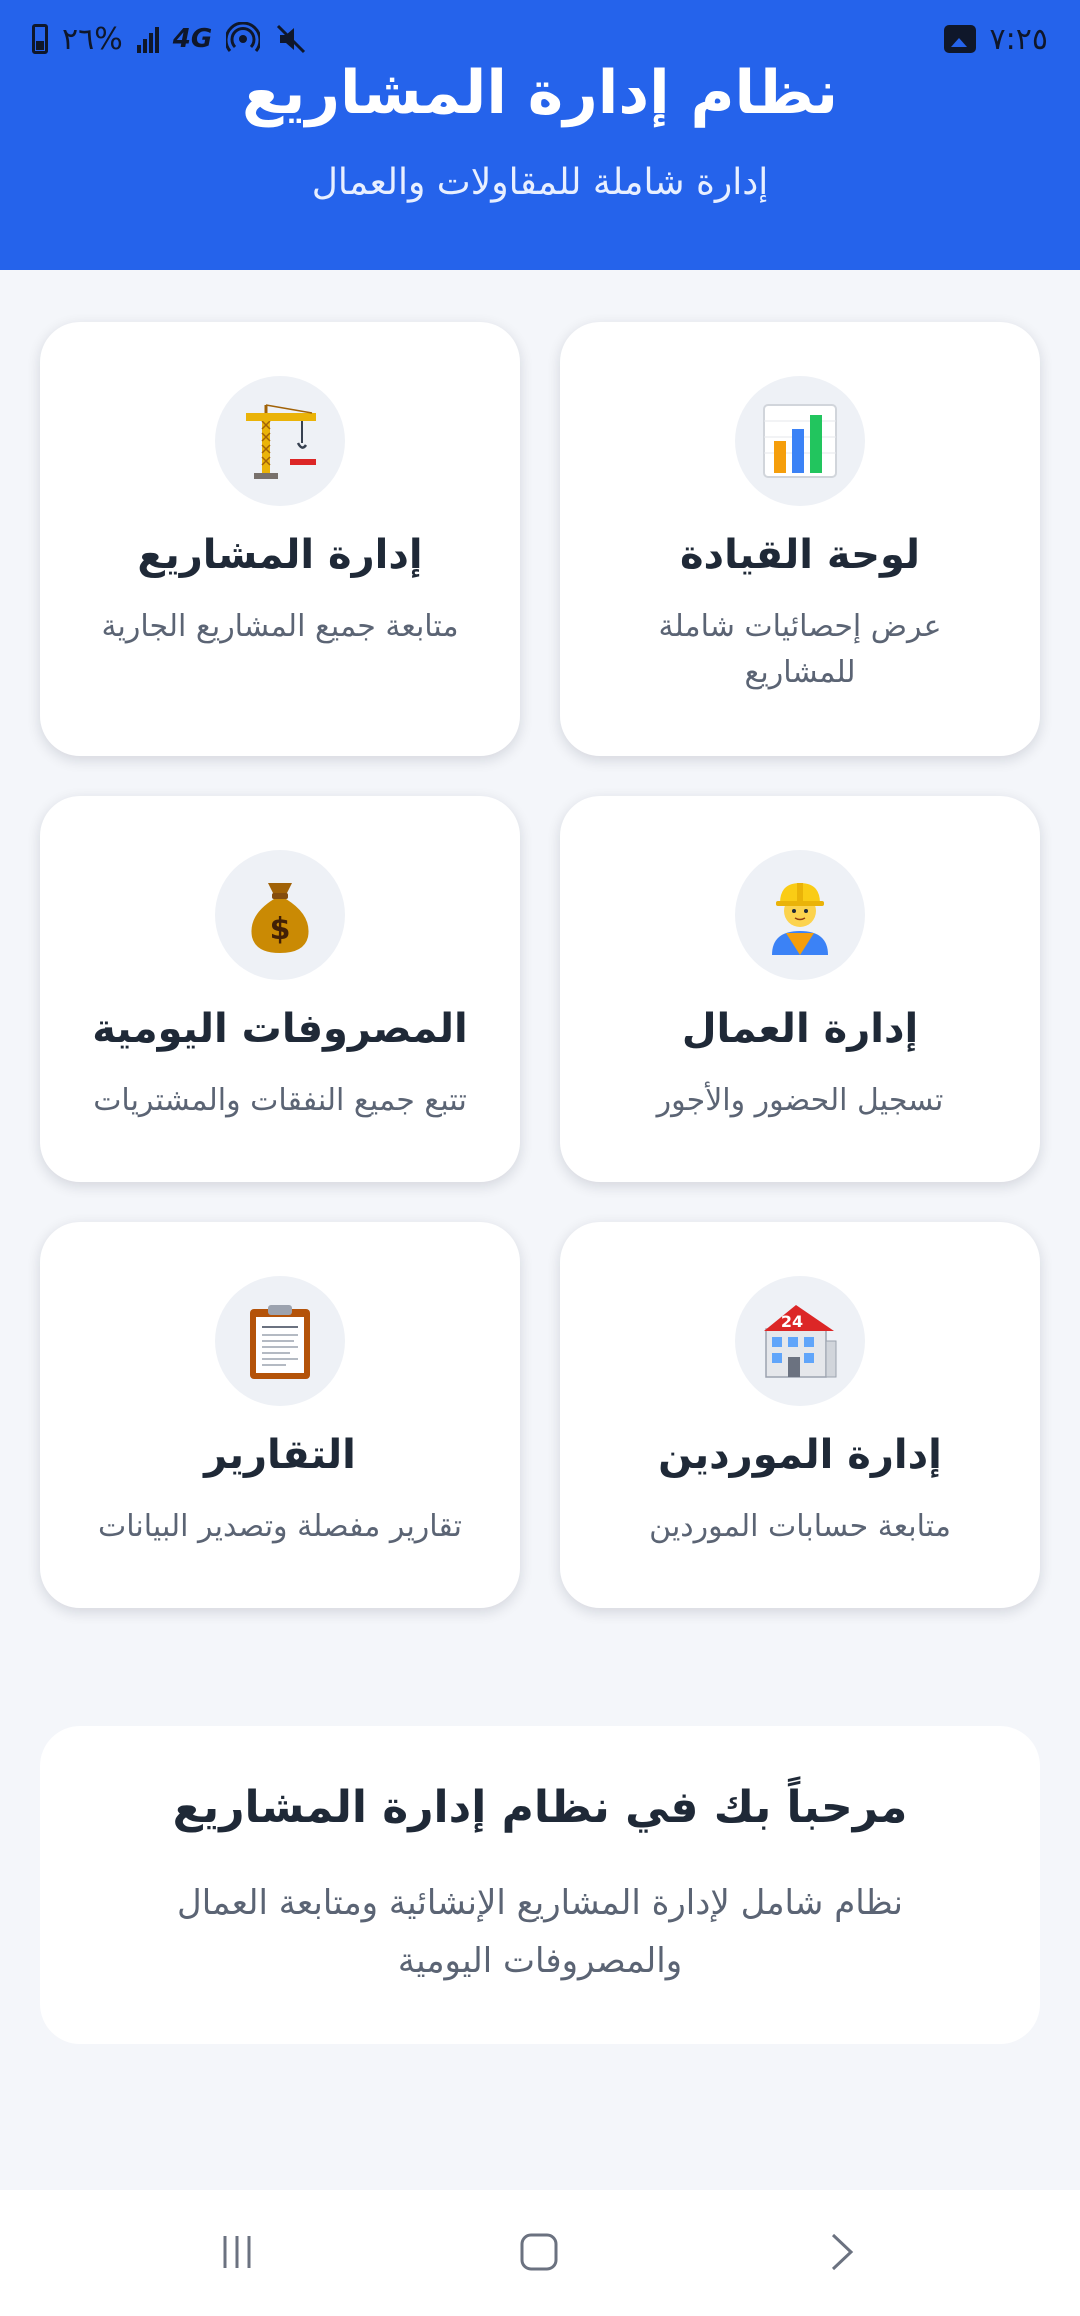  What do you see at coordinates (800, 1100) in the screenshot?
I see `card-description: تسجيل الحضور والأجور` at bounding box center [800, 1100].